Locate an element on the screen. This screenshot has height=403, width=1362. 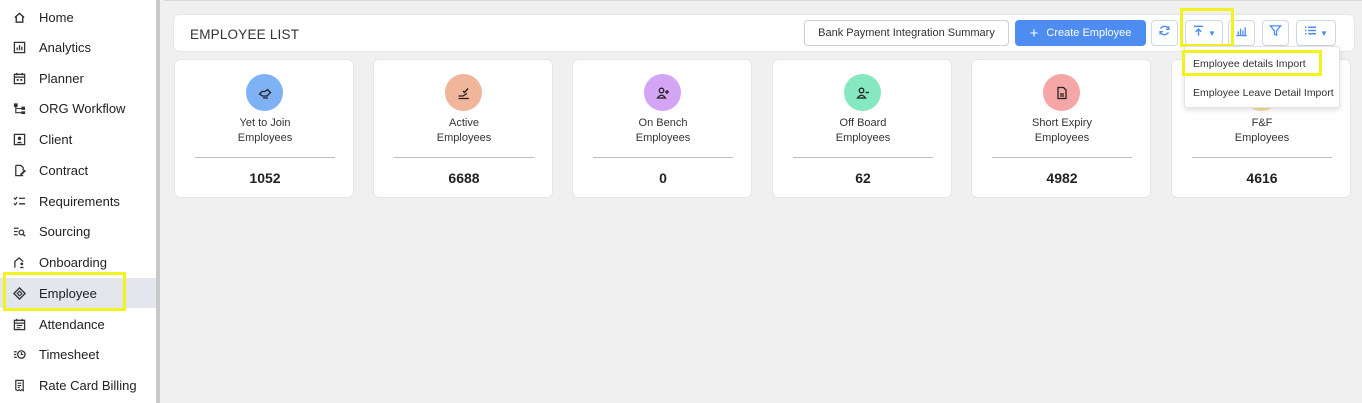
sidebar-item-employee: Employee is located at coordinates (78, 293).